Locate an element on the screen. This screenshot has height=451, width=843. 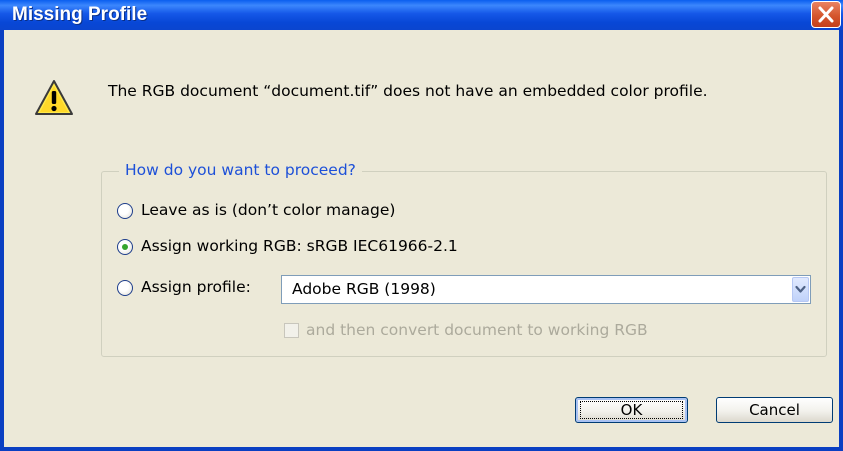
radio-selected-dot is located at coordinates (125, 247).